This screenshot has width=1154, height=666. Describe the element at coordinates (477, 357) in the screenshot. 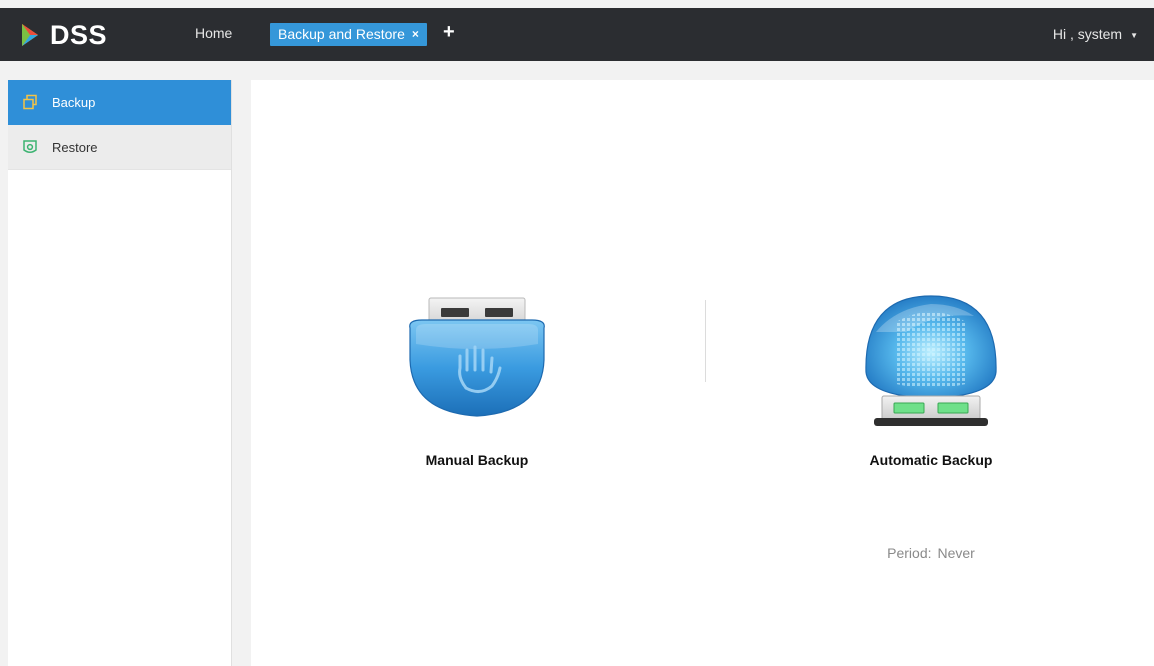

I see `manual-backup-icon` at that location.